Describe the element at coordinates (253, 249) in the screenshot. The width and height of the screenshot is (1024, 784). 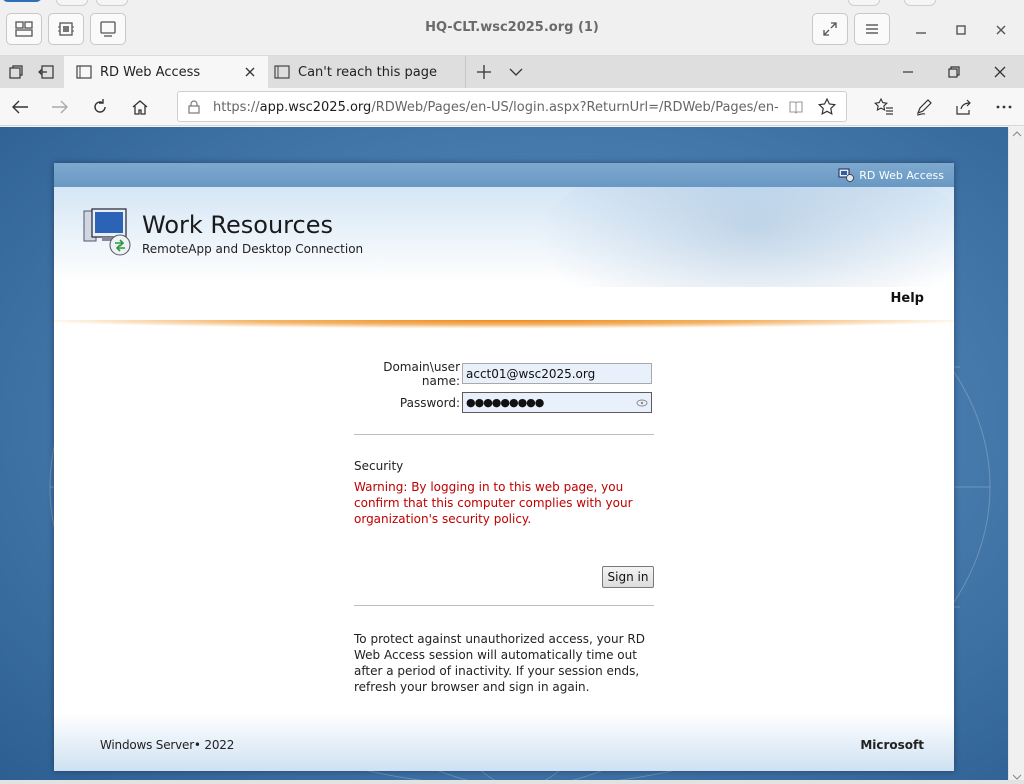
I see `page-subtitle: RemoteApp and Desktop Connection` at that location.